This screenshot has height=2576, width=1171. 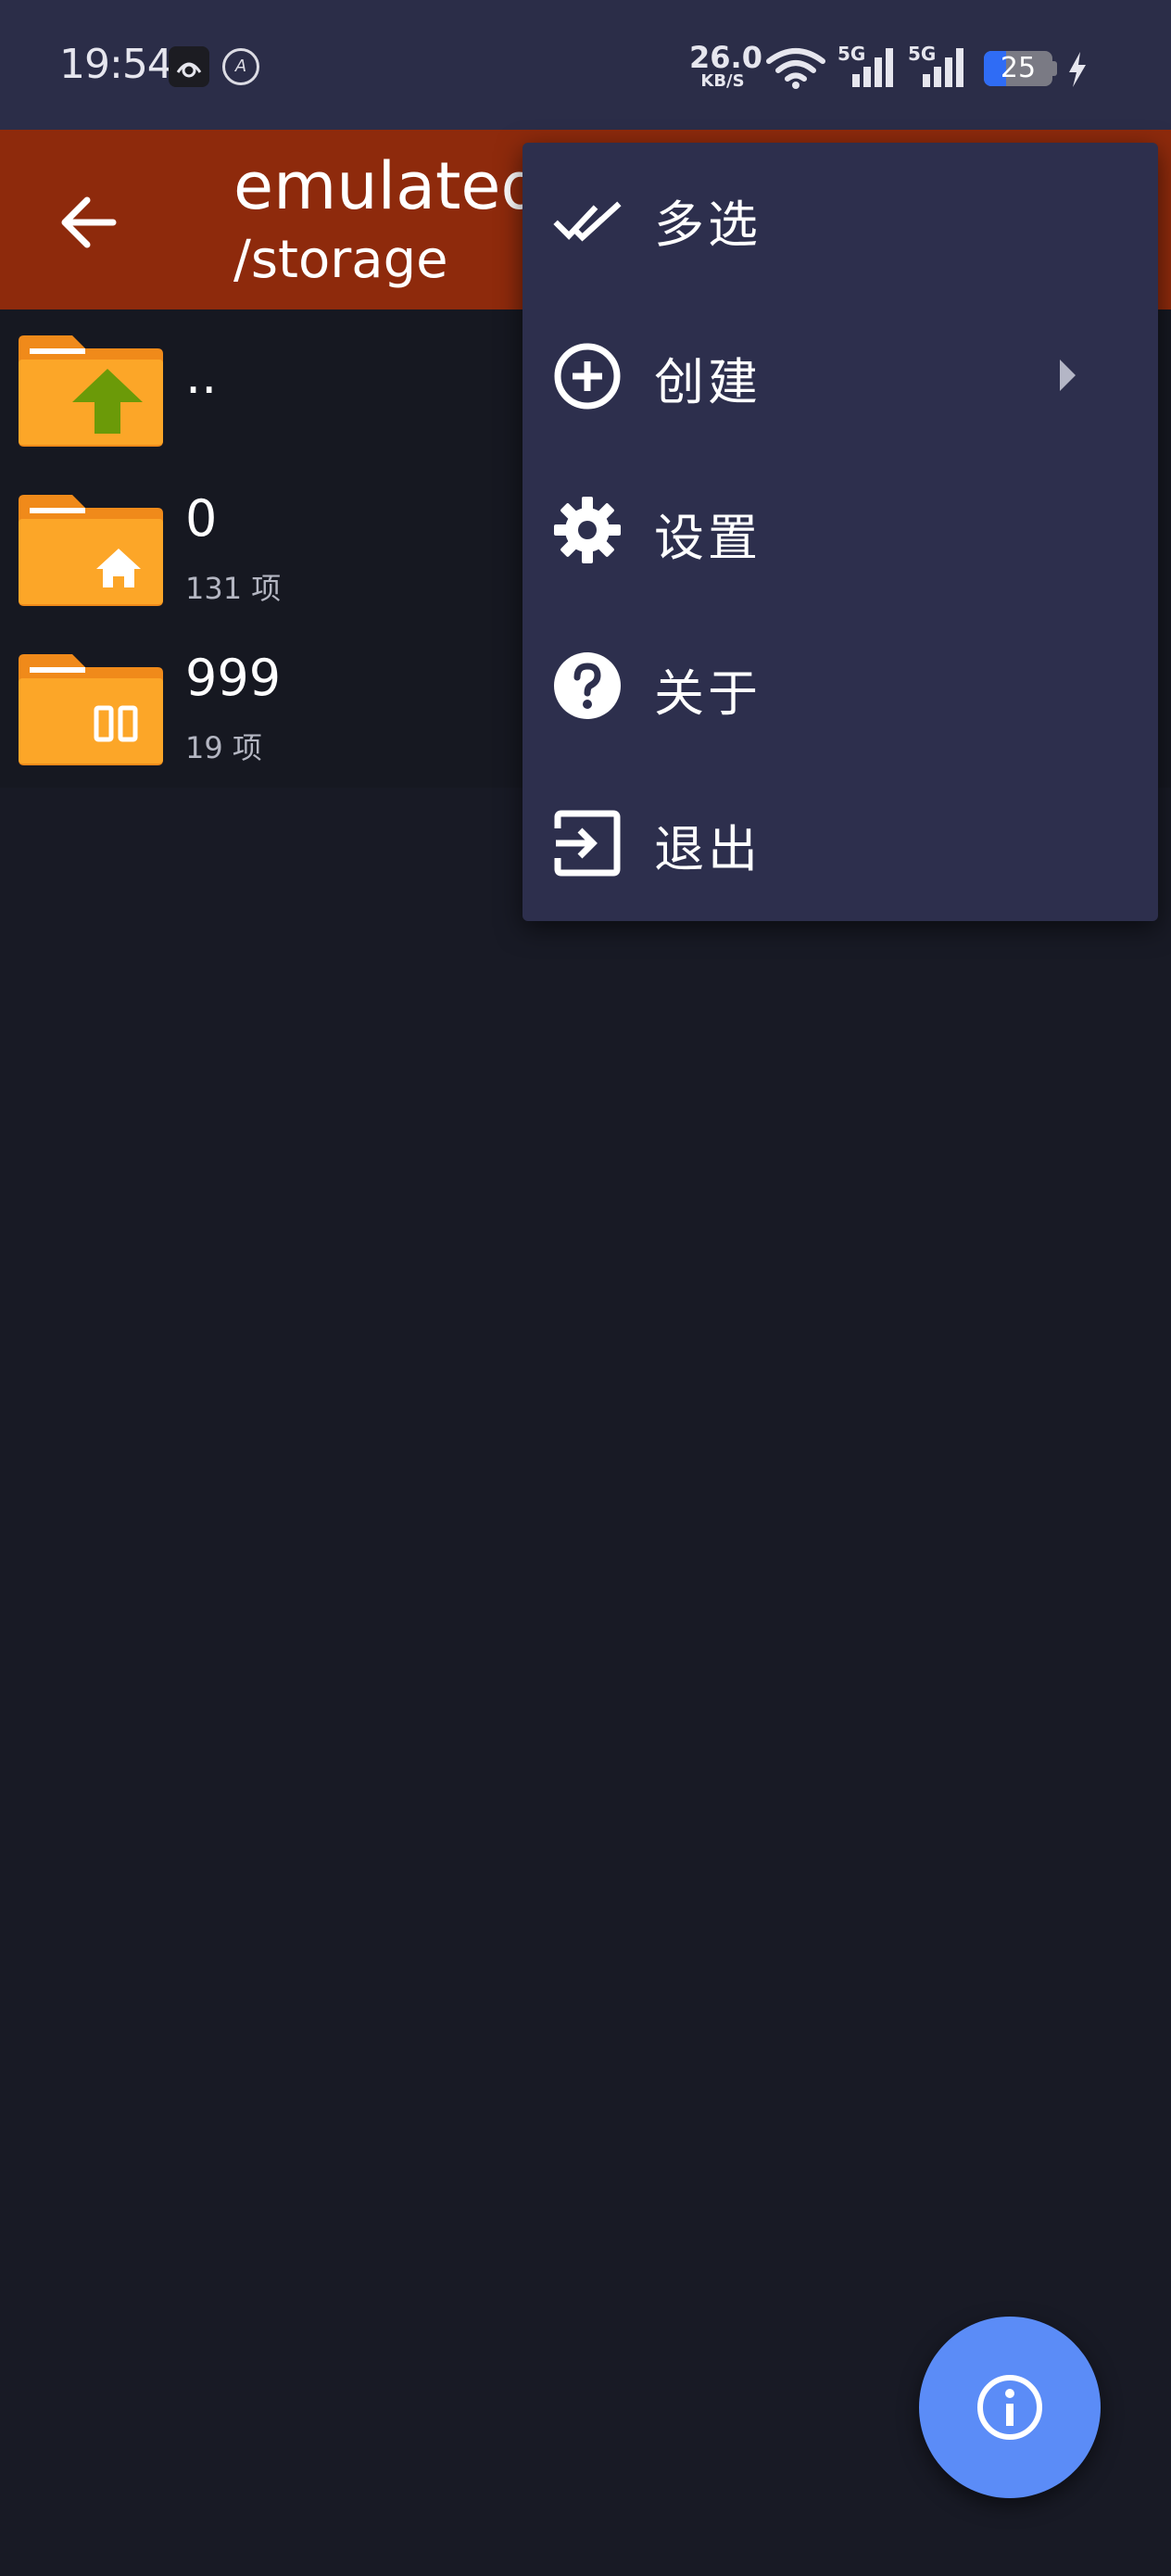 What do you see at coordinates (841, 376) in the screenshot?
I see `menu-item-create: 创建` at bounding box center [841, 376].